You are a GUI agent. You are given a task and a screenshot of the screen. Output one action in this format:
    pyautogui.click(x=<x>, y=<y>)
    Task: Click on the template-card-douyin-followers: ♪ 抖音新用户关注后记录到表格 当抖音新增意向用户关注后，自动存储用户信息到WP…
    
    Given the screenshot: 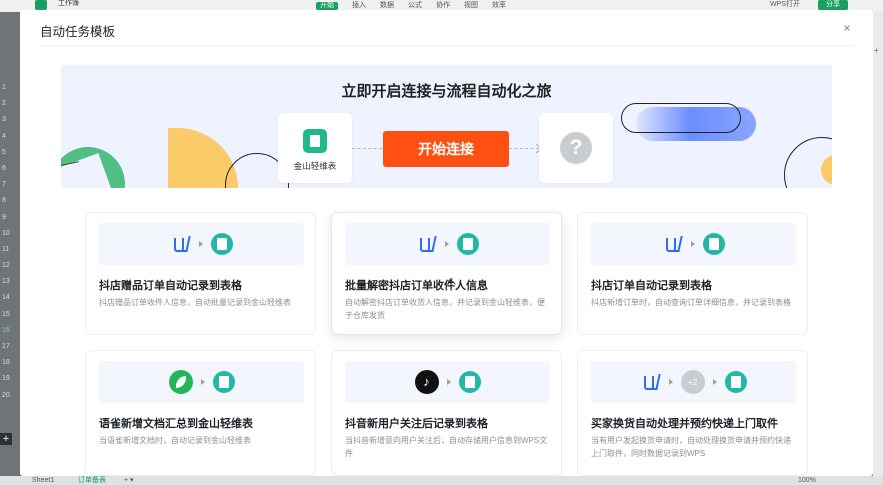 What is the action you would take?
    pyautogui.click(x=446, y=413)
    